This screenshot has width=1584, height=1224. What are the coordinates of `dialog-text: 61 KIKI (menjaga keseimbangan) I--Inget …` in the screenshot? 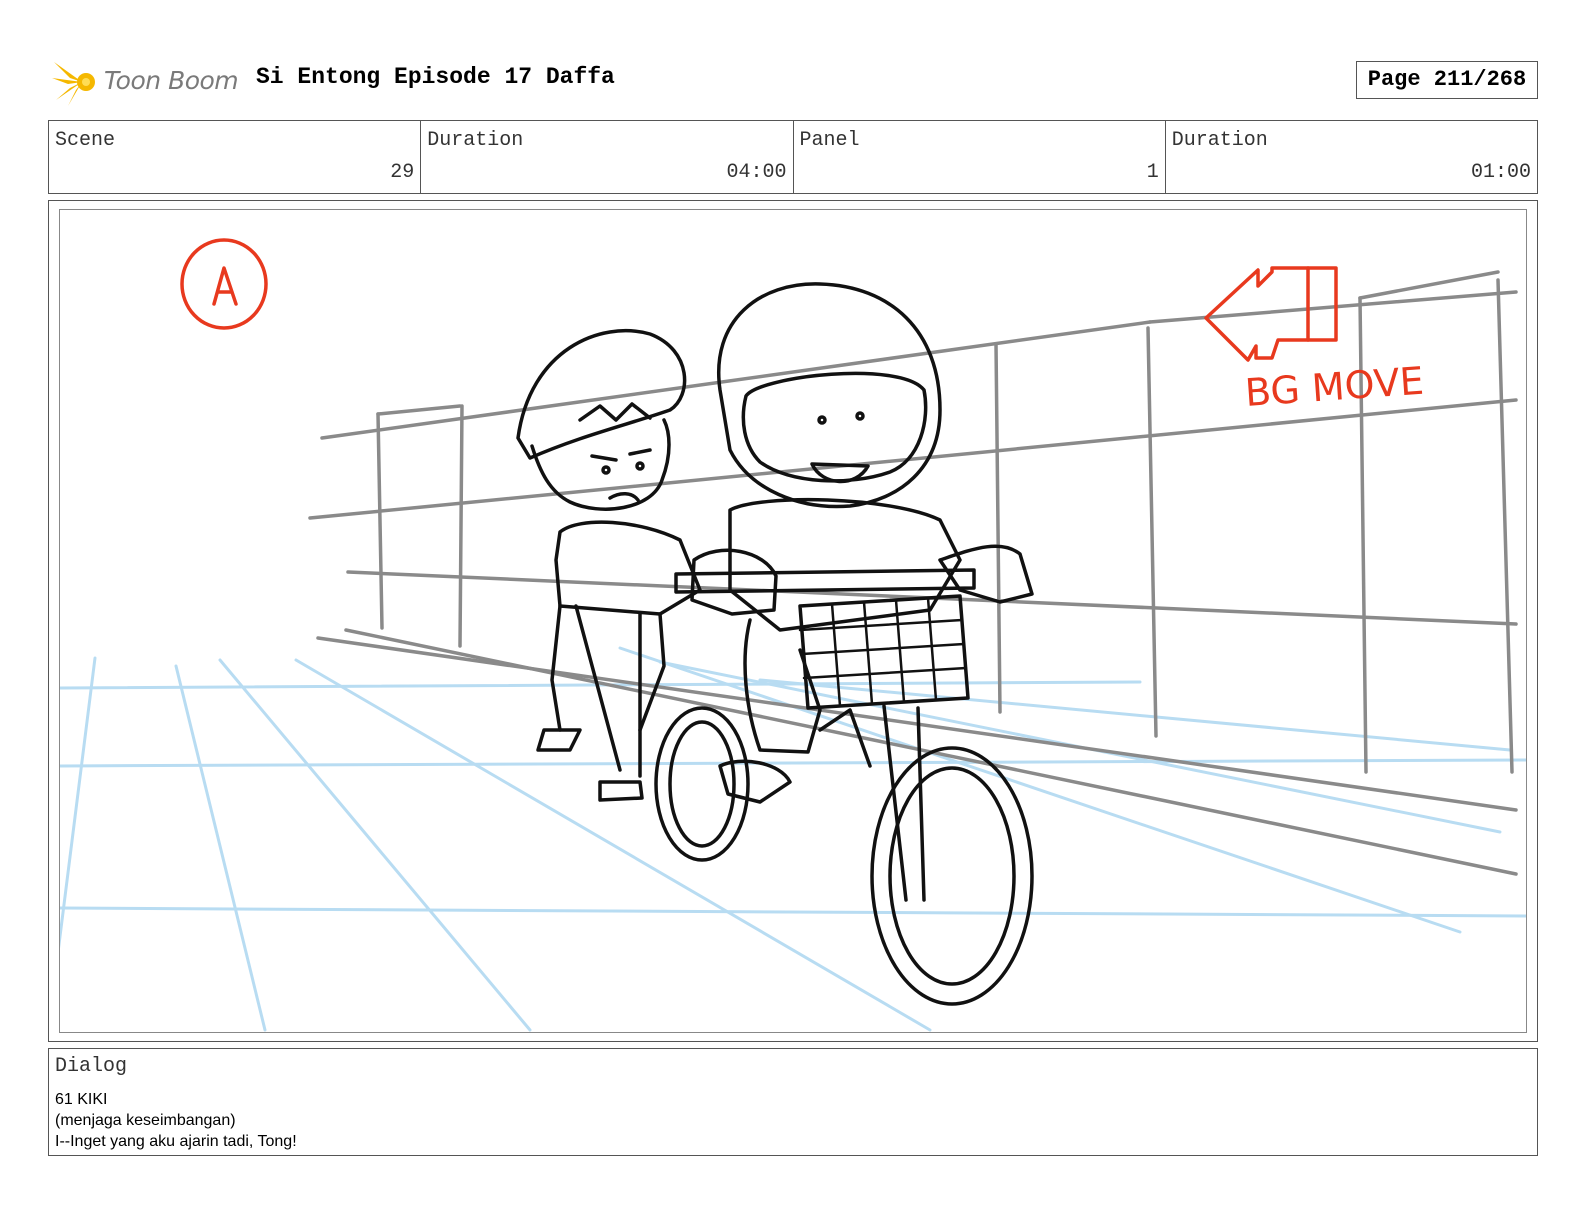 It's located at (176, 1120).